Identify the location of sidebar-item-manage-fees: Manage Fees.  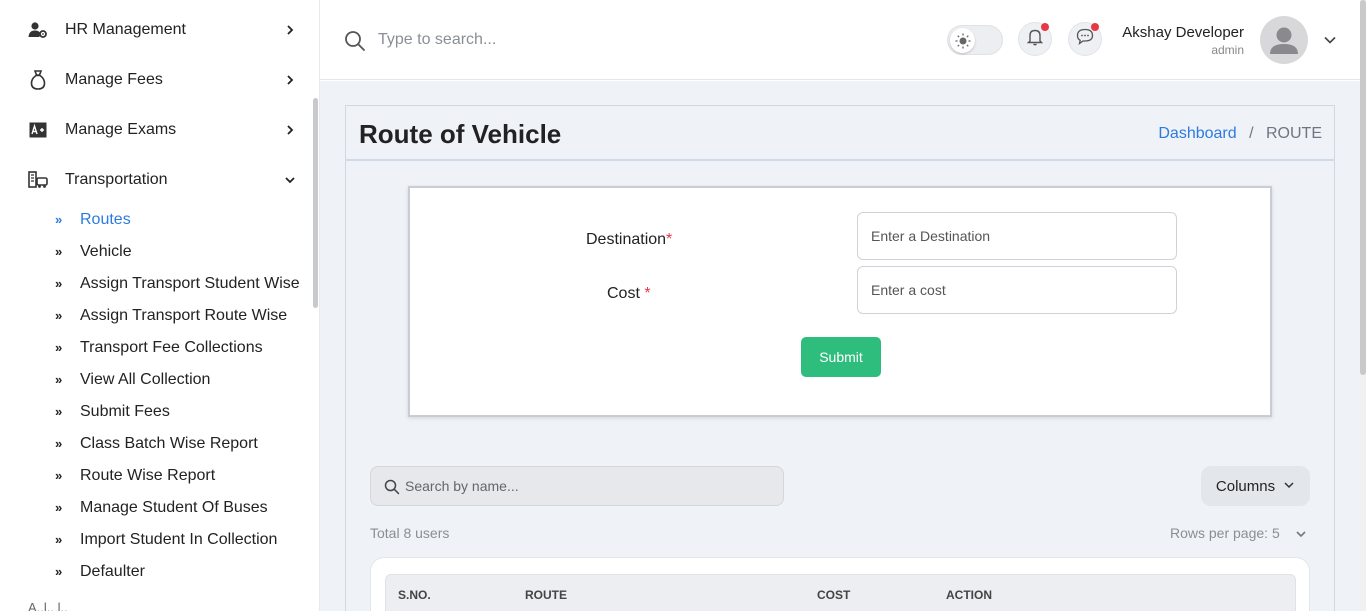
(155, 80).